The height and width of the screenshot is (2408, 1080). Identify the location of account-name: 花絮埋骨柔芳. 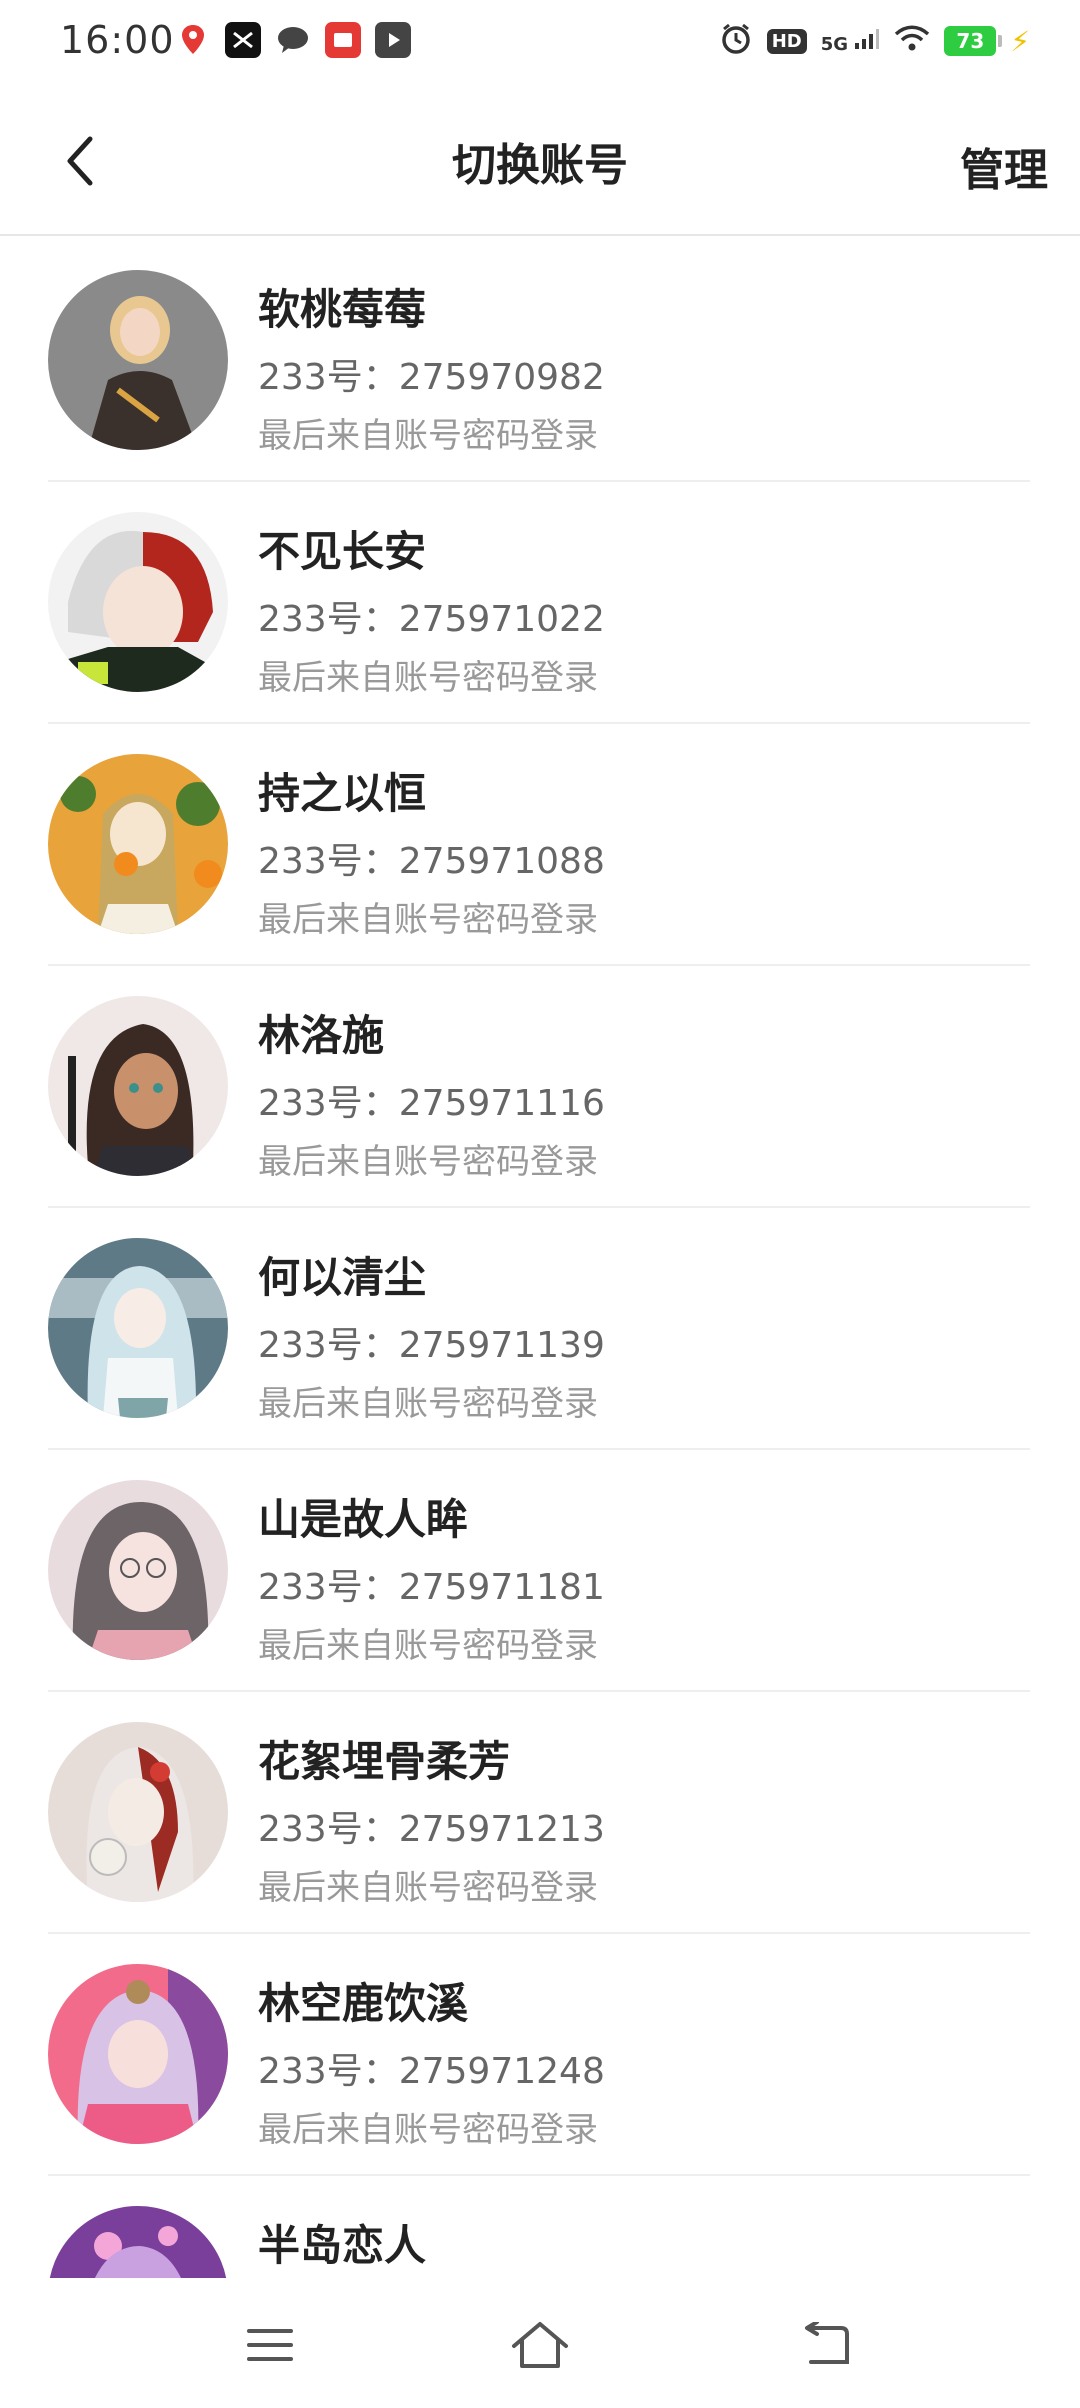
(384, 1761).